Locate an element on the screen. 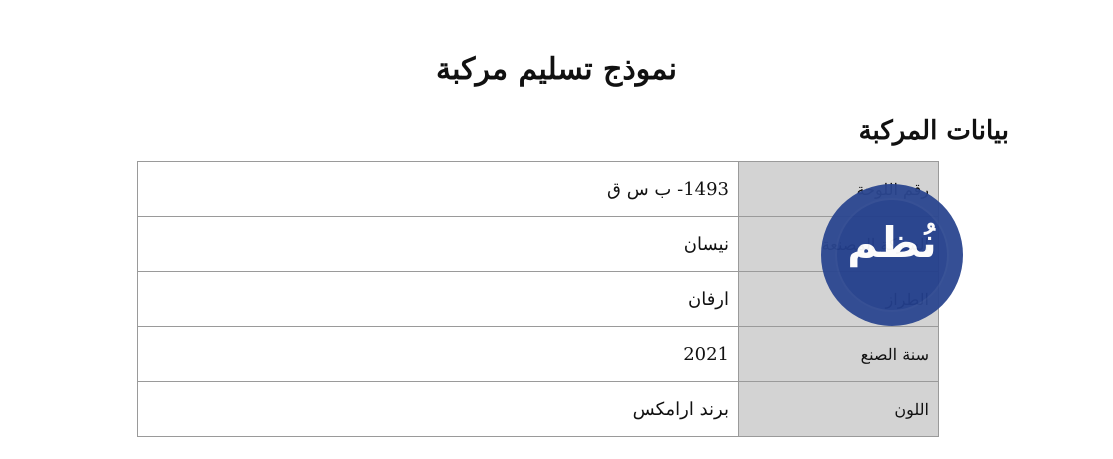 The height and width of the screenshot is (459, 1113). row-value: نيسان is located at coordinates (438, 244).